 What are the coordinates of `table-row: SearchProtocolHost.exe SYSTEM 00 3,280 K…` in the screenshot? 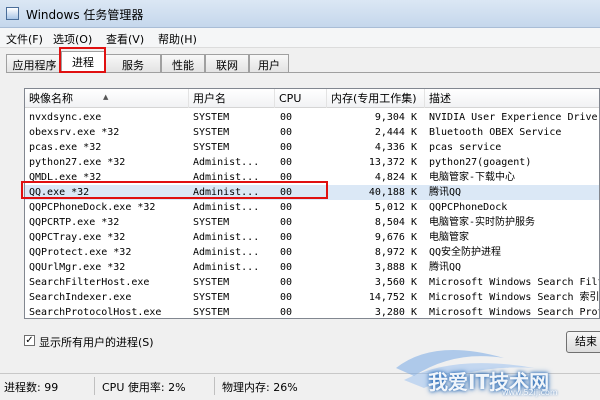 It's located at (312, 311).